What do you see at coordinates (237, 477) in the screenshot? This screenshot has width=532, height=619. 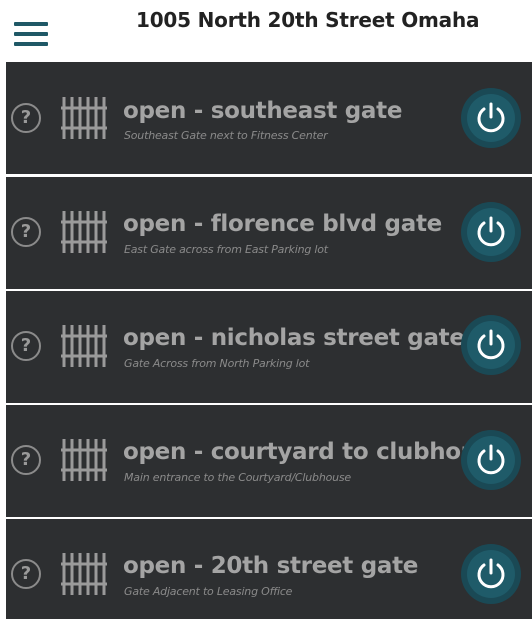 I see `gate-description: Main entrance to the Courtyard/Clubhouse` at bounding box center [237, 477].